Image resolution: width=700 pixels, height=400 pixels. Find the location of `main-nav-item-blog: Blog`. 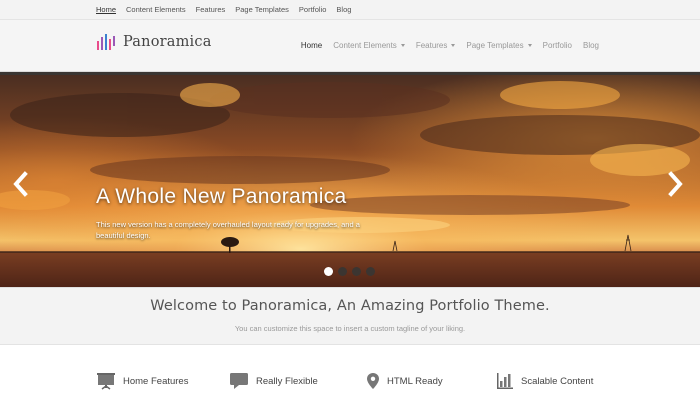

main-nav-item-blog: Blog is located at coordinates (591, 45).